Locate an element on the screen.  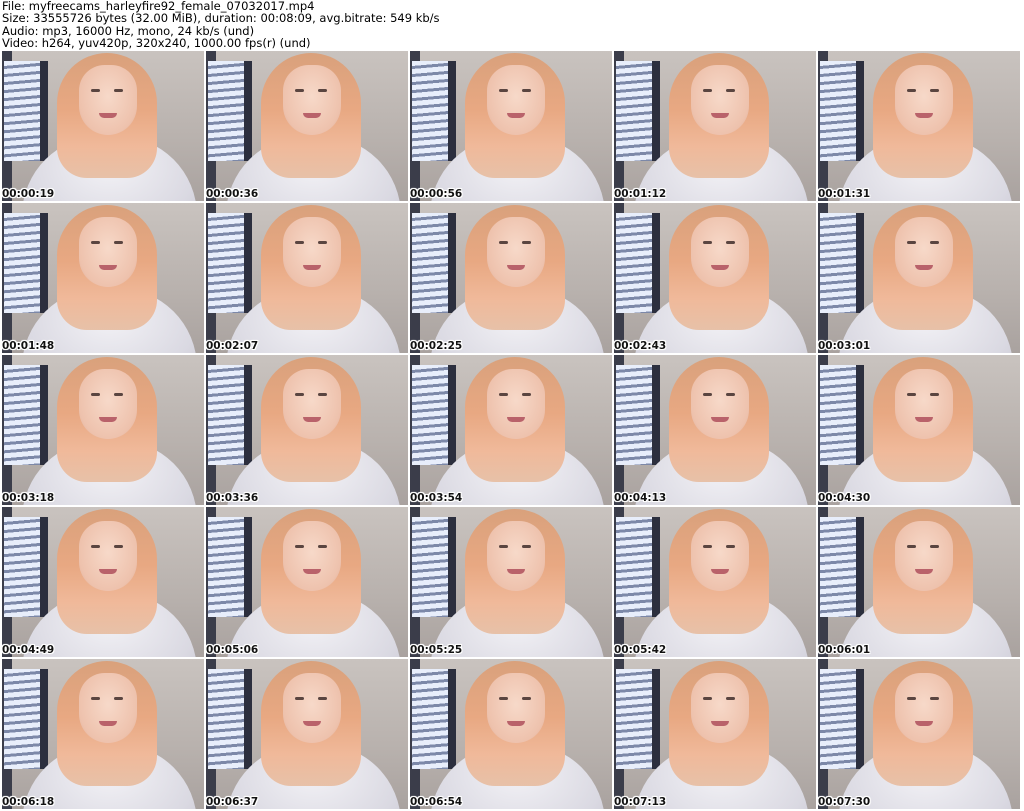
timestamp-label: 00:06:18 is located at coordinates (28, 802).